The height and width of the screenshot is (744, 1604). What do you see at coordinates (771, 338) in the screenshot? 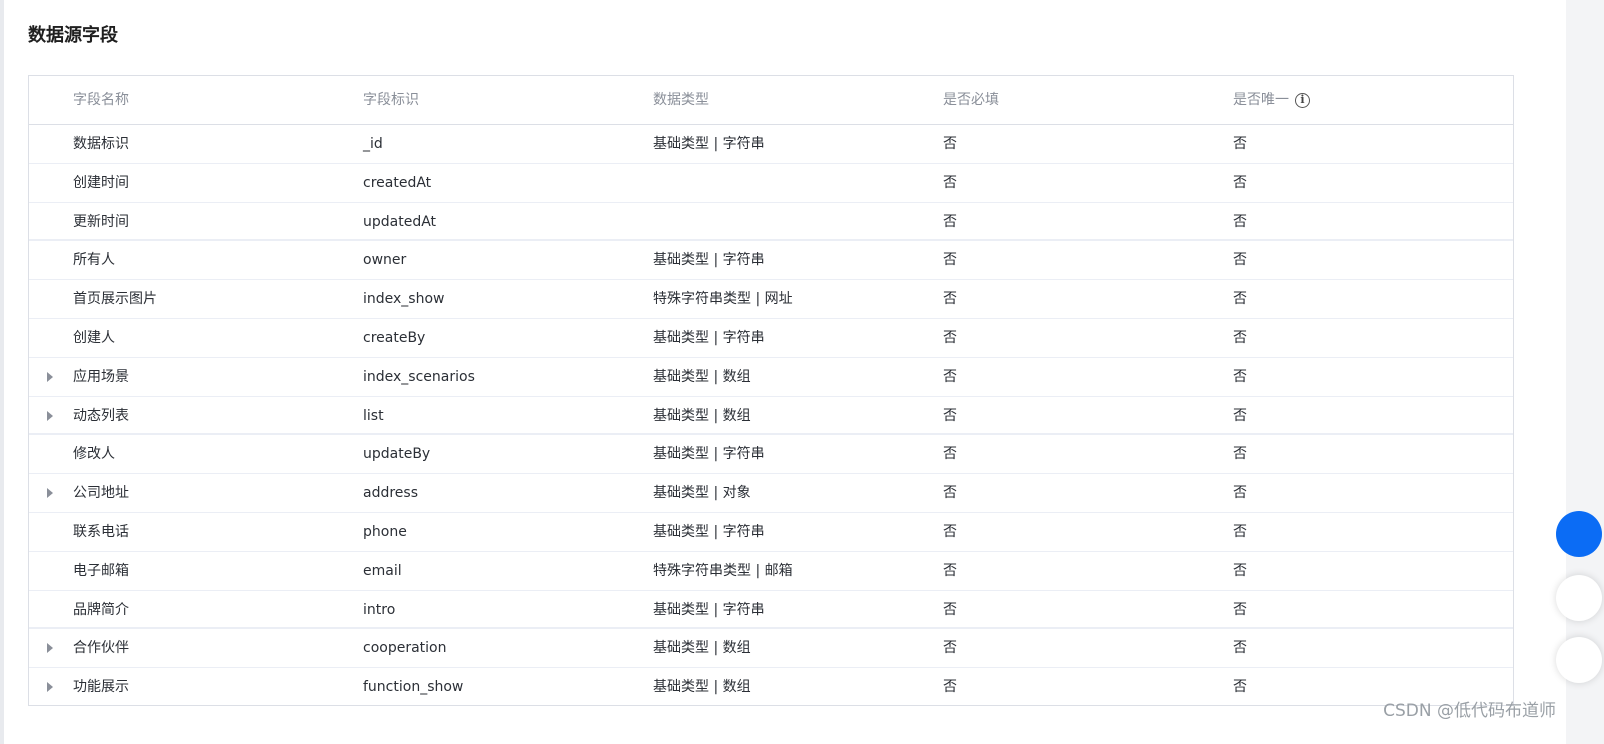
I see `table-row: 创建人 createBy 基础类型 | 字符串 否 否` at bounding box center [771, 338].